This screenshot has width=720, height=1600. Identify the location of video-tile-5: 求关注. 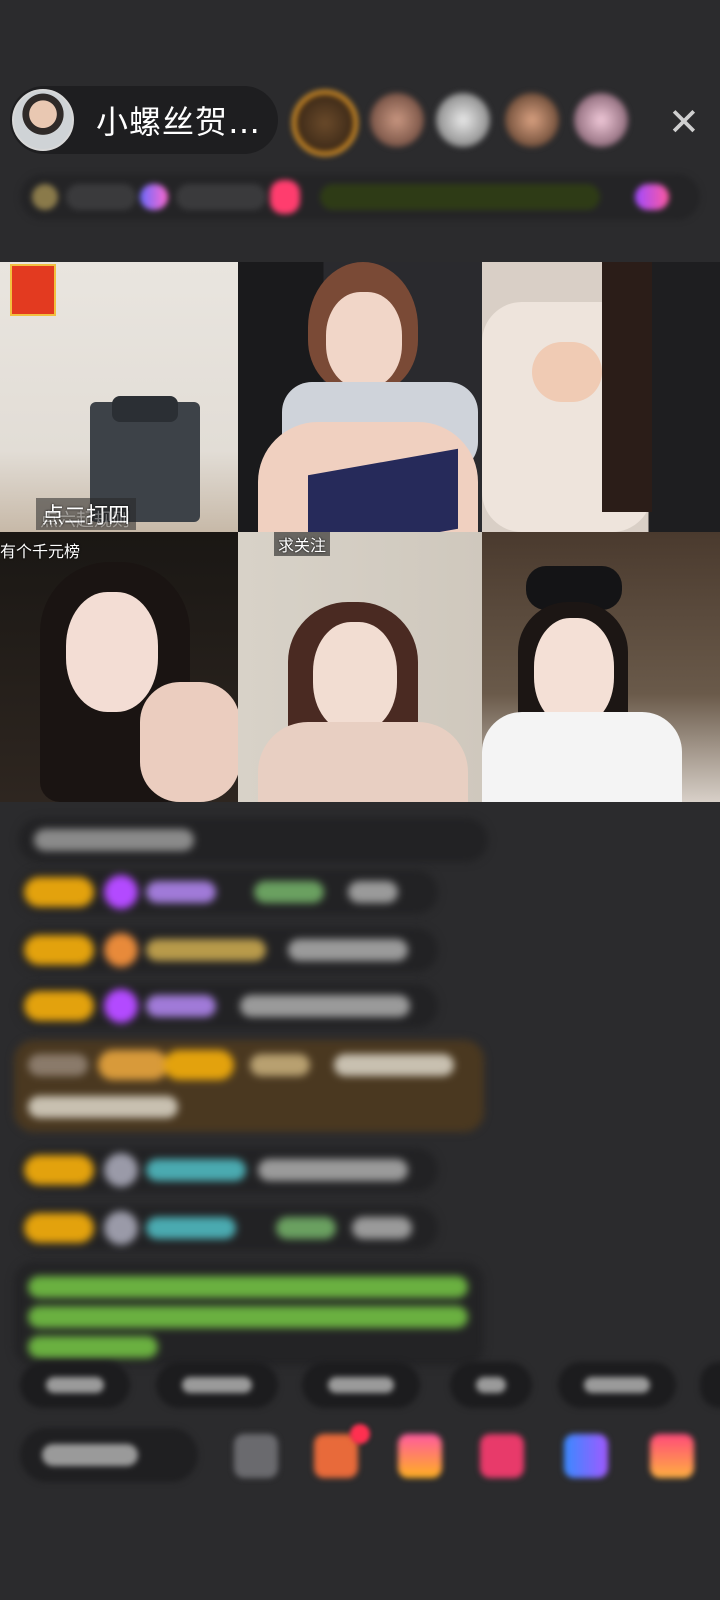
(360, 667).